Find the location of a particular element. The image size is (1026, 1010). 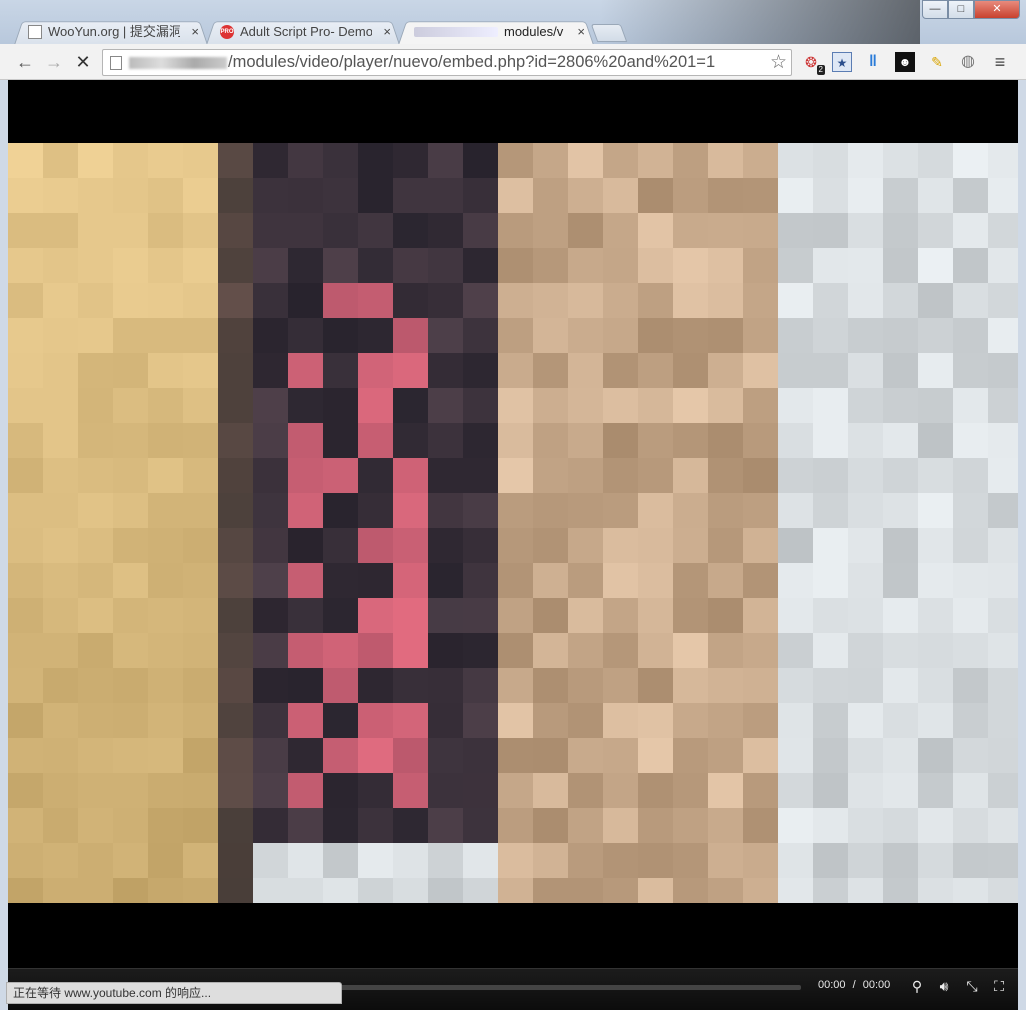

zoom-icon: ⚲ is located at coordinates (917, 986).